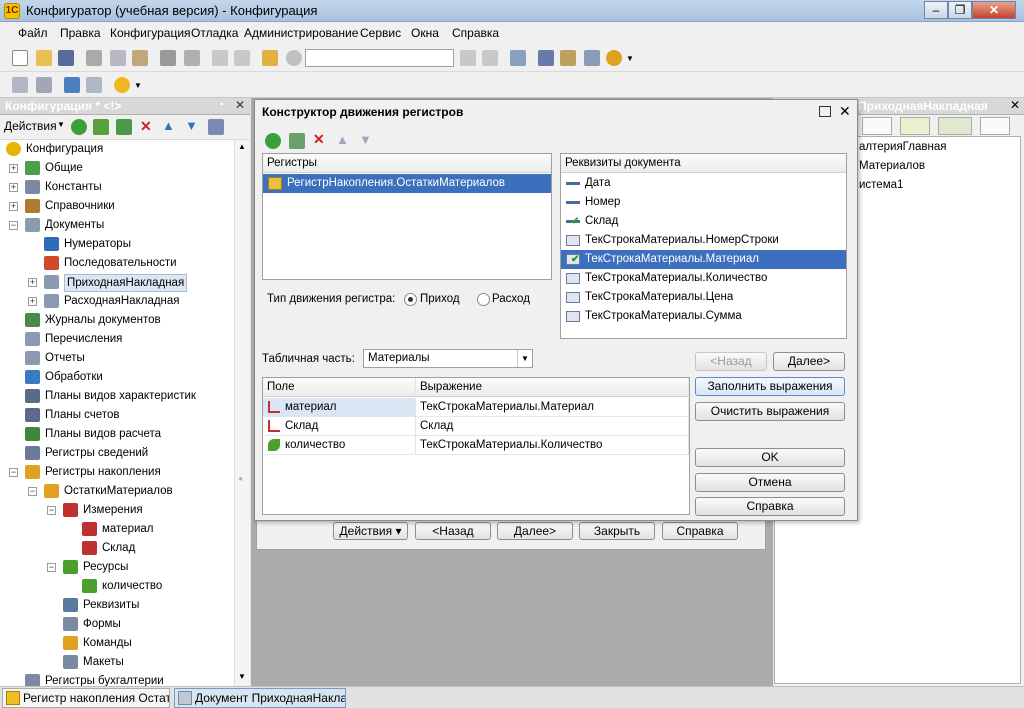 Image resolution: width=1024 pixels, height=708 pixels. What do you see at coordinates (66, 58) in the screenshot?
I see `save-icon` at bounding box center [66, 58].